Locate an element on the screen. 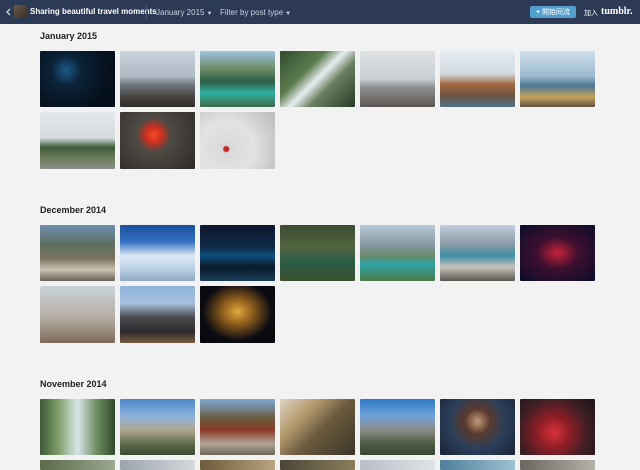 This screenshot has width=640, height=470. follow-button-label: 開始同流 is located at coordinates (556, 12).